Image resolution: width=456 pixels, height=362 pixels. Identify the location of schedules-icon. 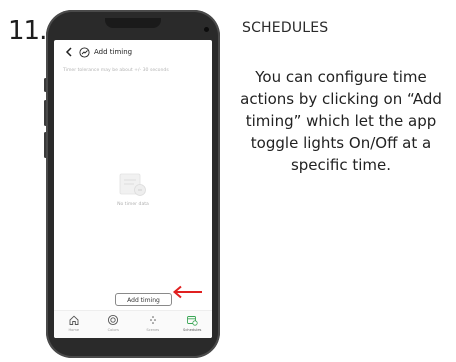
(192, 321).